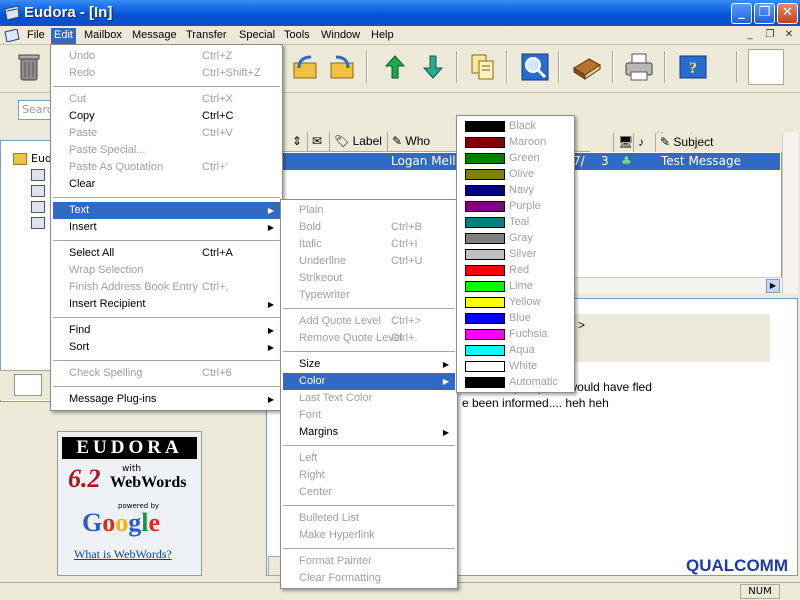 The height and width of the screenshot is (600, 800). I want to click on minimize-button: _, so click(741, 13).